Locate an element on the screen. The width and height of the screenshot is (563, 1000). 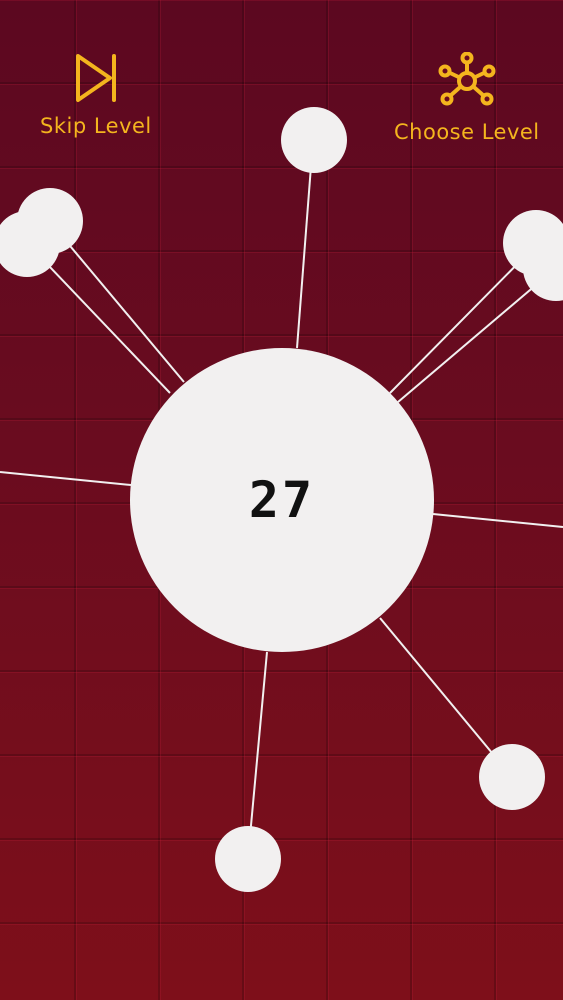
choose-level-button: Choose Level is located at coordinates (467, 97).